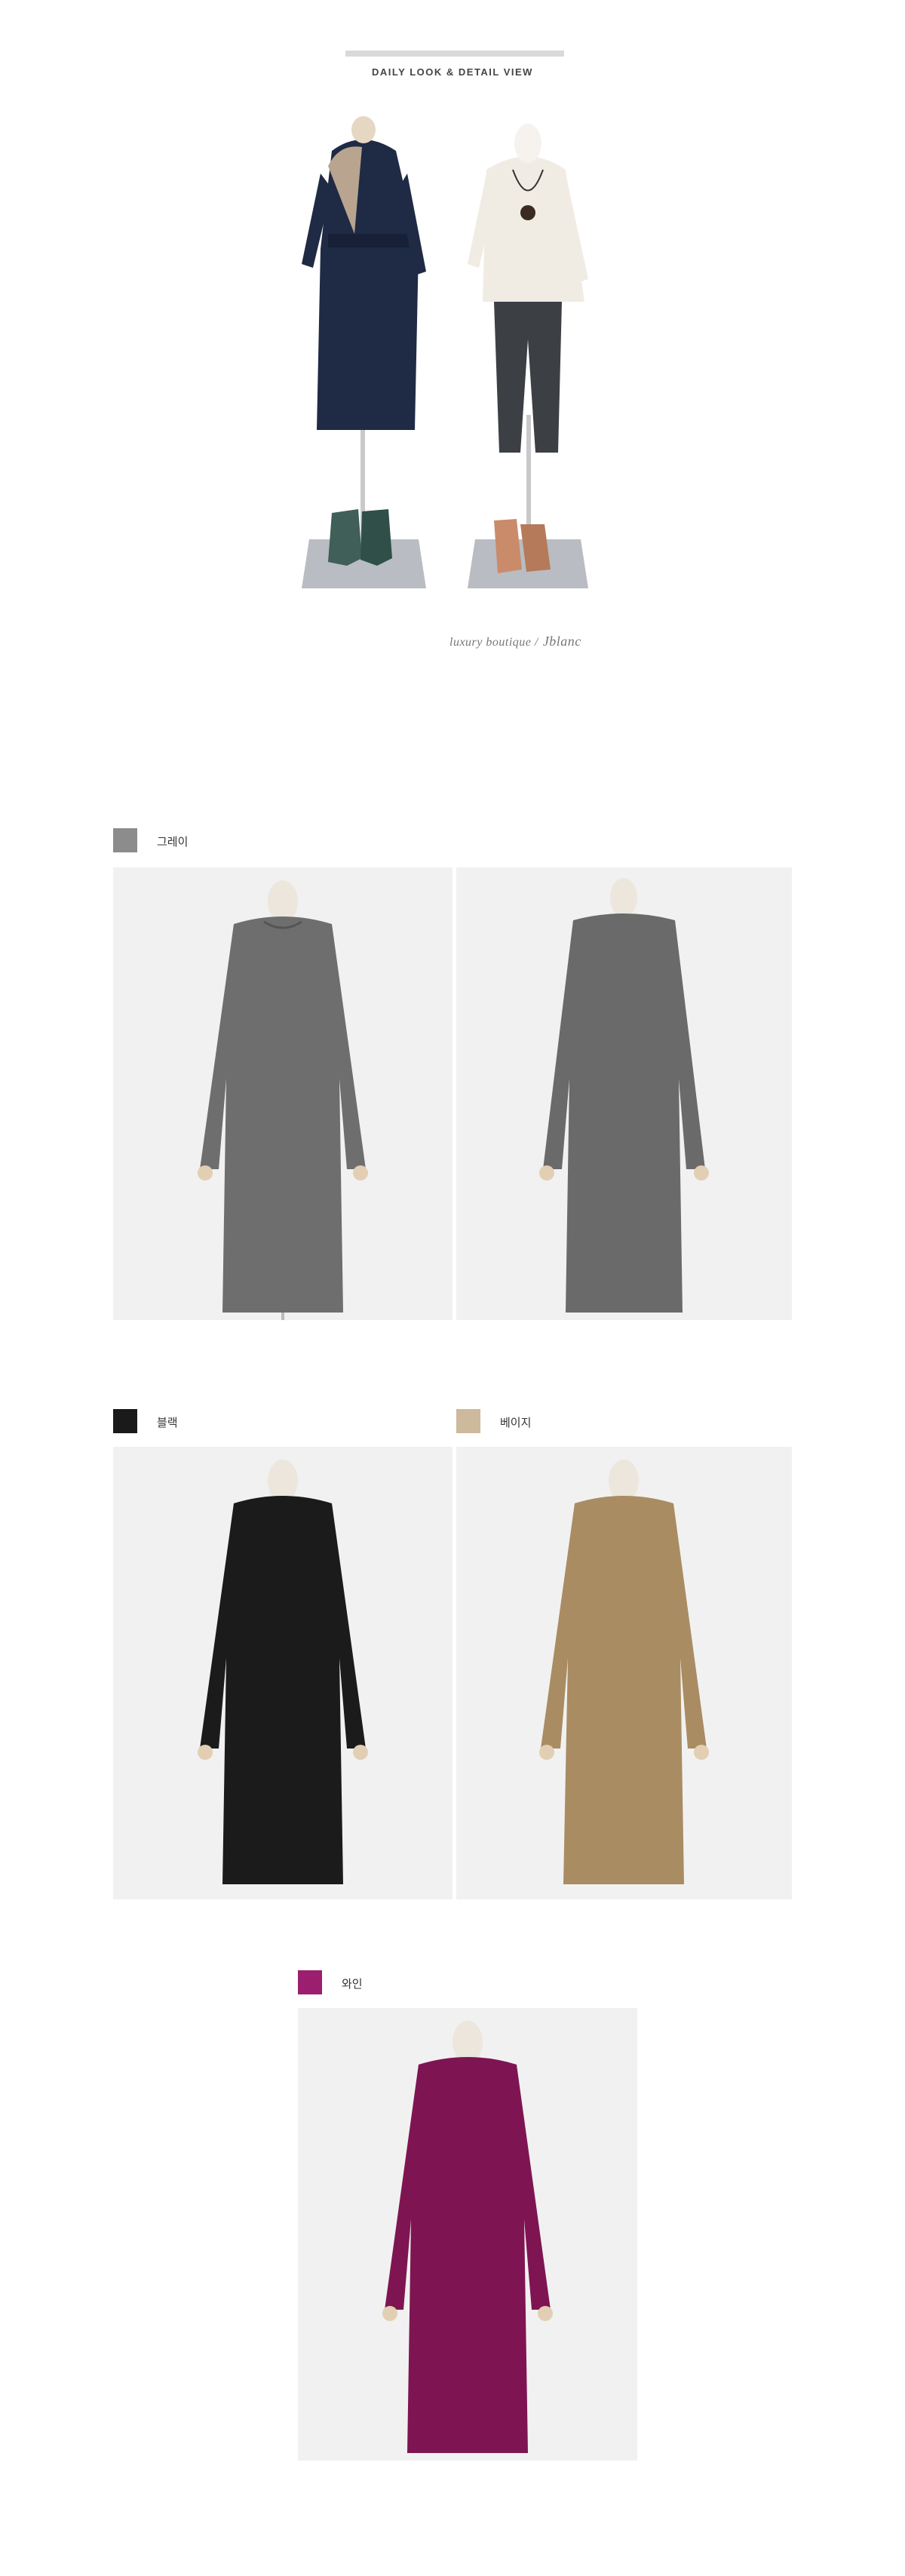 The width and height of the screenshot is (905, 2576). I want to click on color-swatch-beige, so click(468, 1421).